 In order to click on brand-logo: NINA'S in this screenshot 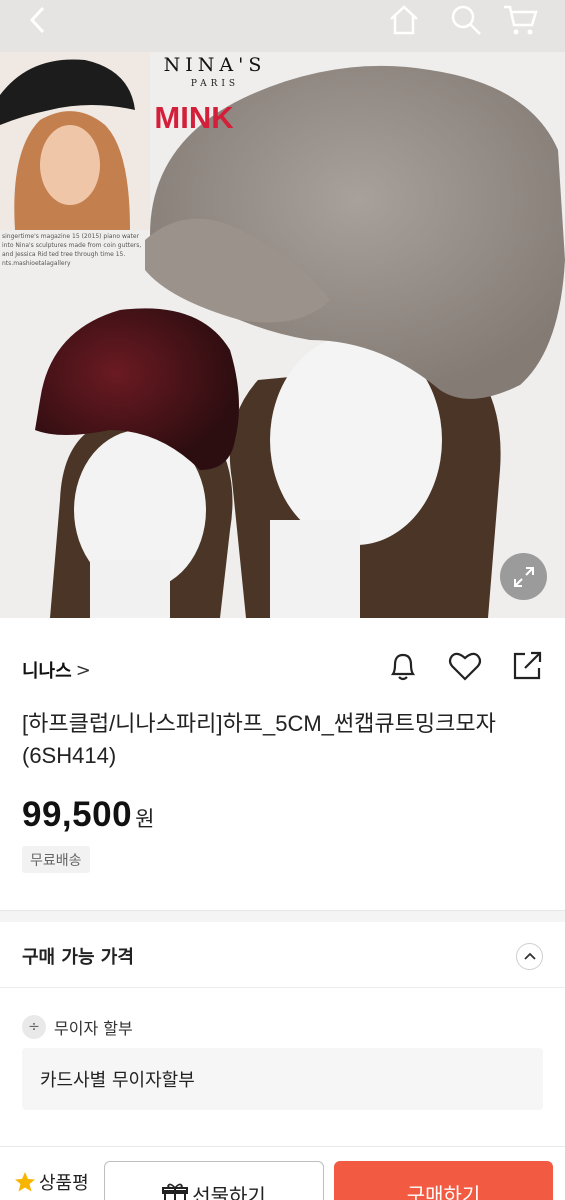, I will do `click(215, 65)`.